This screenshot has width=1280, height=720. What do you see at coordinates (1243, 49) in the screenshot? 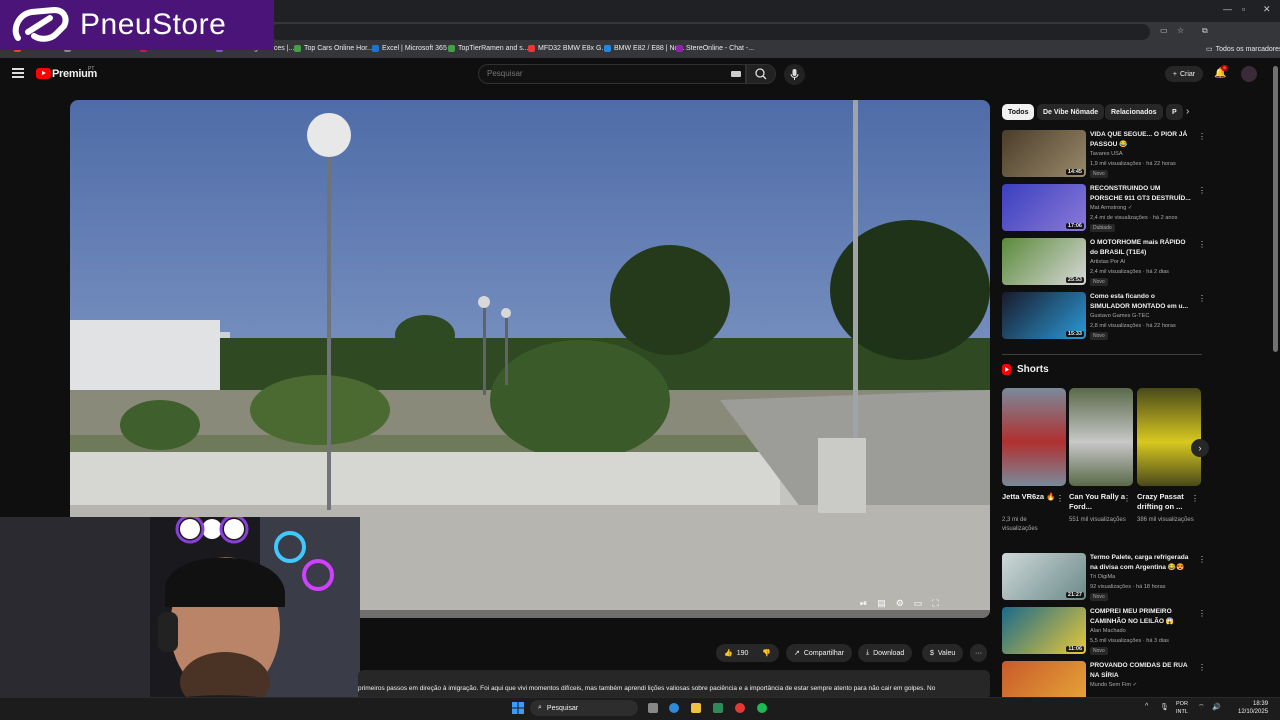
I see `all-bookmarks-folder: ▭ Todos os marcadores` at bounding box center [1243, 49].